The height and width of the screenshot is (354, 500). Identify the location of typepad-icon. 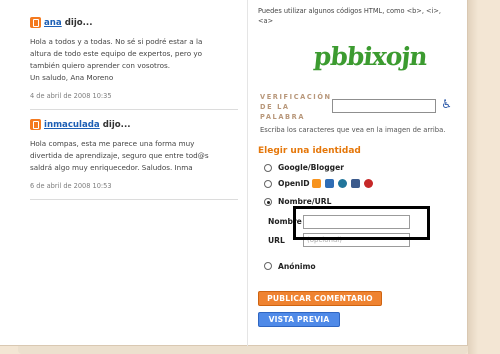
(355, 183).